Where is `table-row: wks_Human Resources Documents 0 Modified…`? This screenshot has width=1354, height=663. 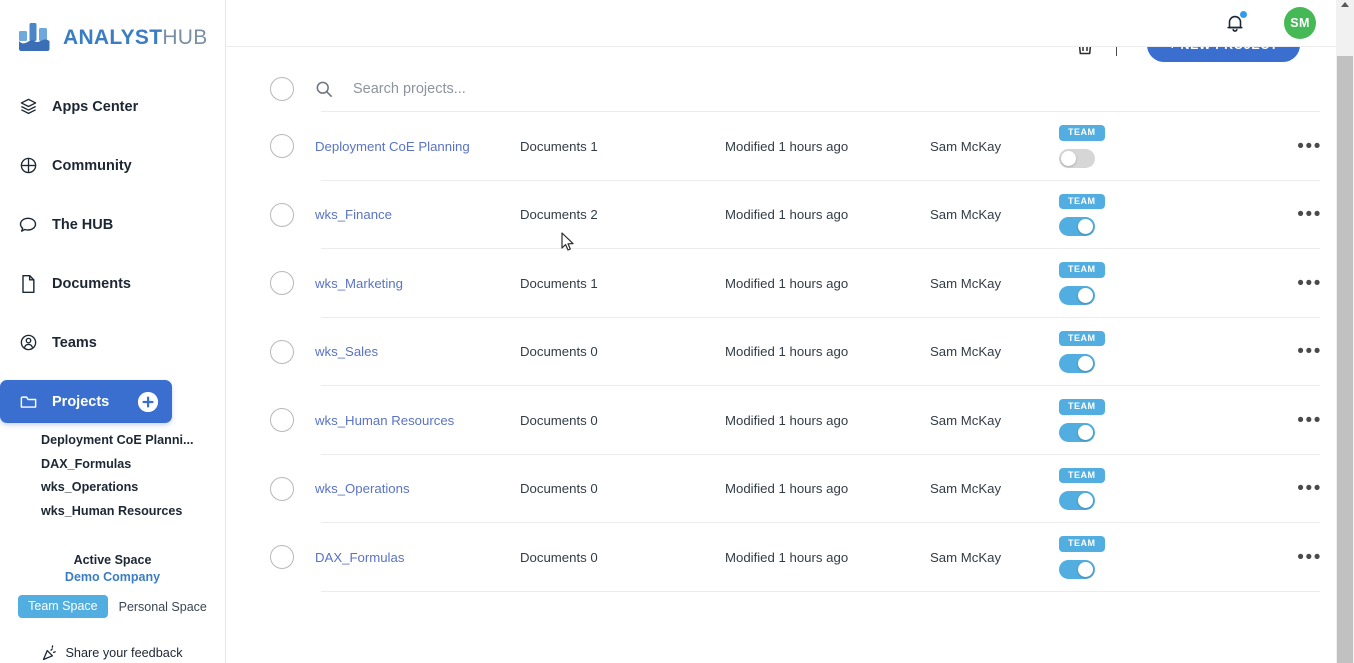 table-row: wks_Human Resources Documents 0 Modified… is located at coordinates (781, 420).